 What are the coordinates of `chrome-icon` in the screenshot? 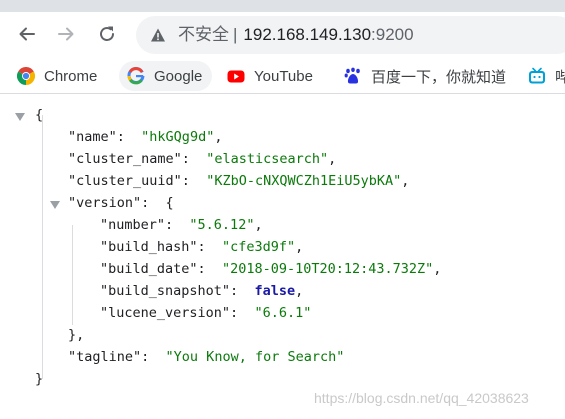 It's located at (26, 76).